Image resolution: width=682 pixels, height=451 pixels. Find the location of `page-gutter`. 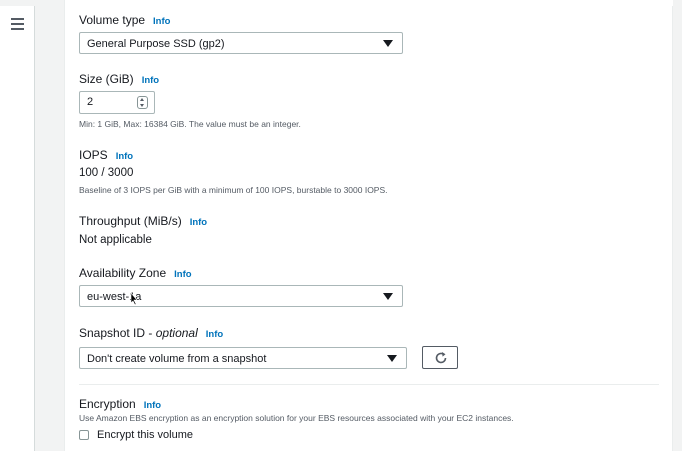

page-gutter is located at coordinates (49, 228).